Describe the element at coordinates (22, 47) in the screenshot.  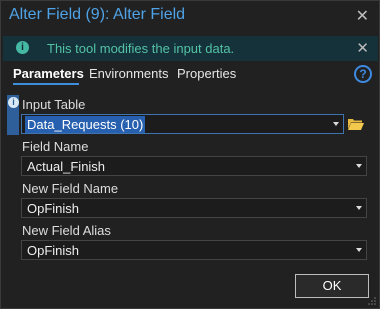
I see `info-icon: i` at that location.